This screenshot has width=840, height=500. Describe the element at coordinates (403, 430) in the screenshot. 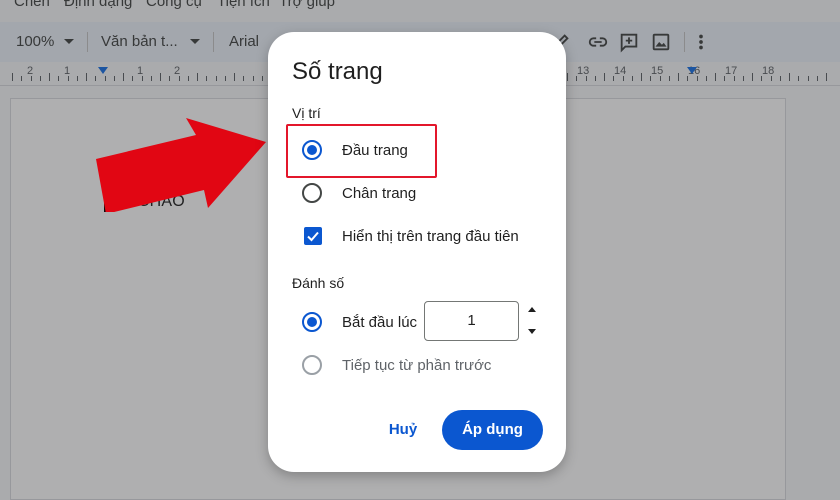

I see `cancel-button: Huỷ` at that location.